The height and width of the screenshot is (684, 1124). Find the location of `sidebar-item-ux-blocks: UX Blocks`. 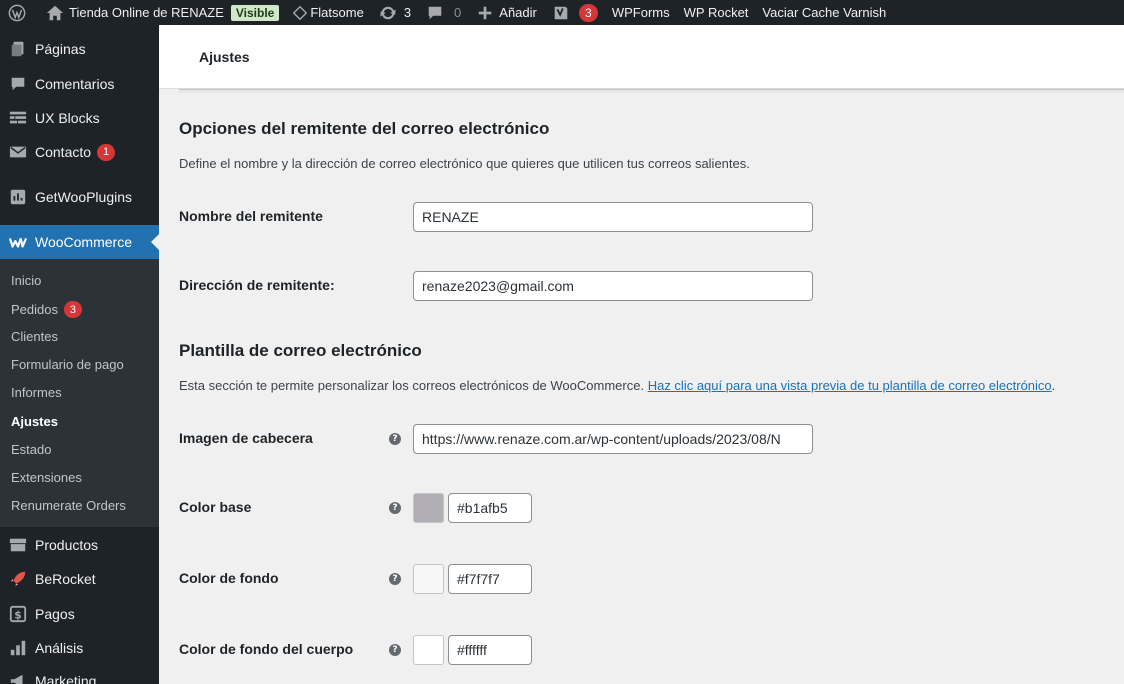

sidebar-item-ux-blocks: UX Blocks is located at coordinates (79, 118).